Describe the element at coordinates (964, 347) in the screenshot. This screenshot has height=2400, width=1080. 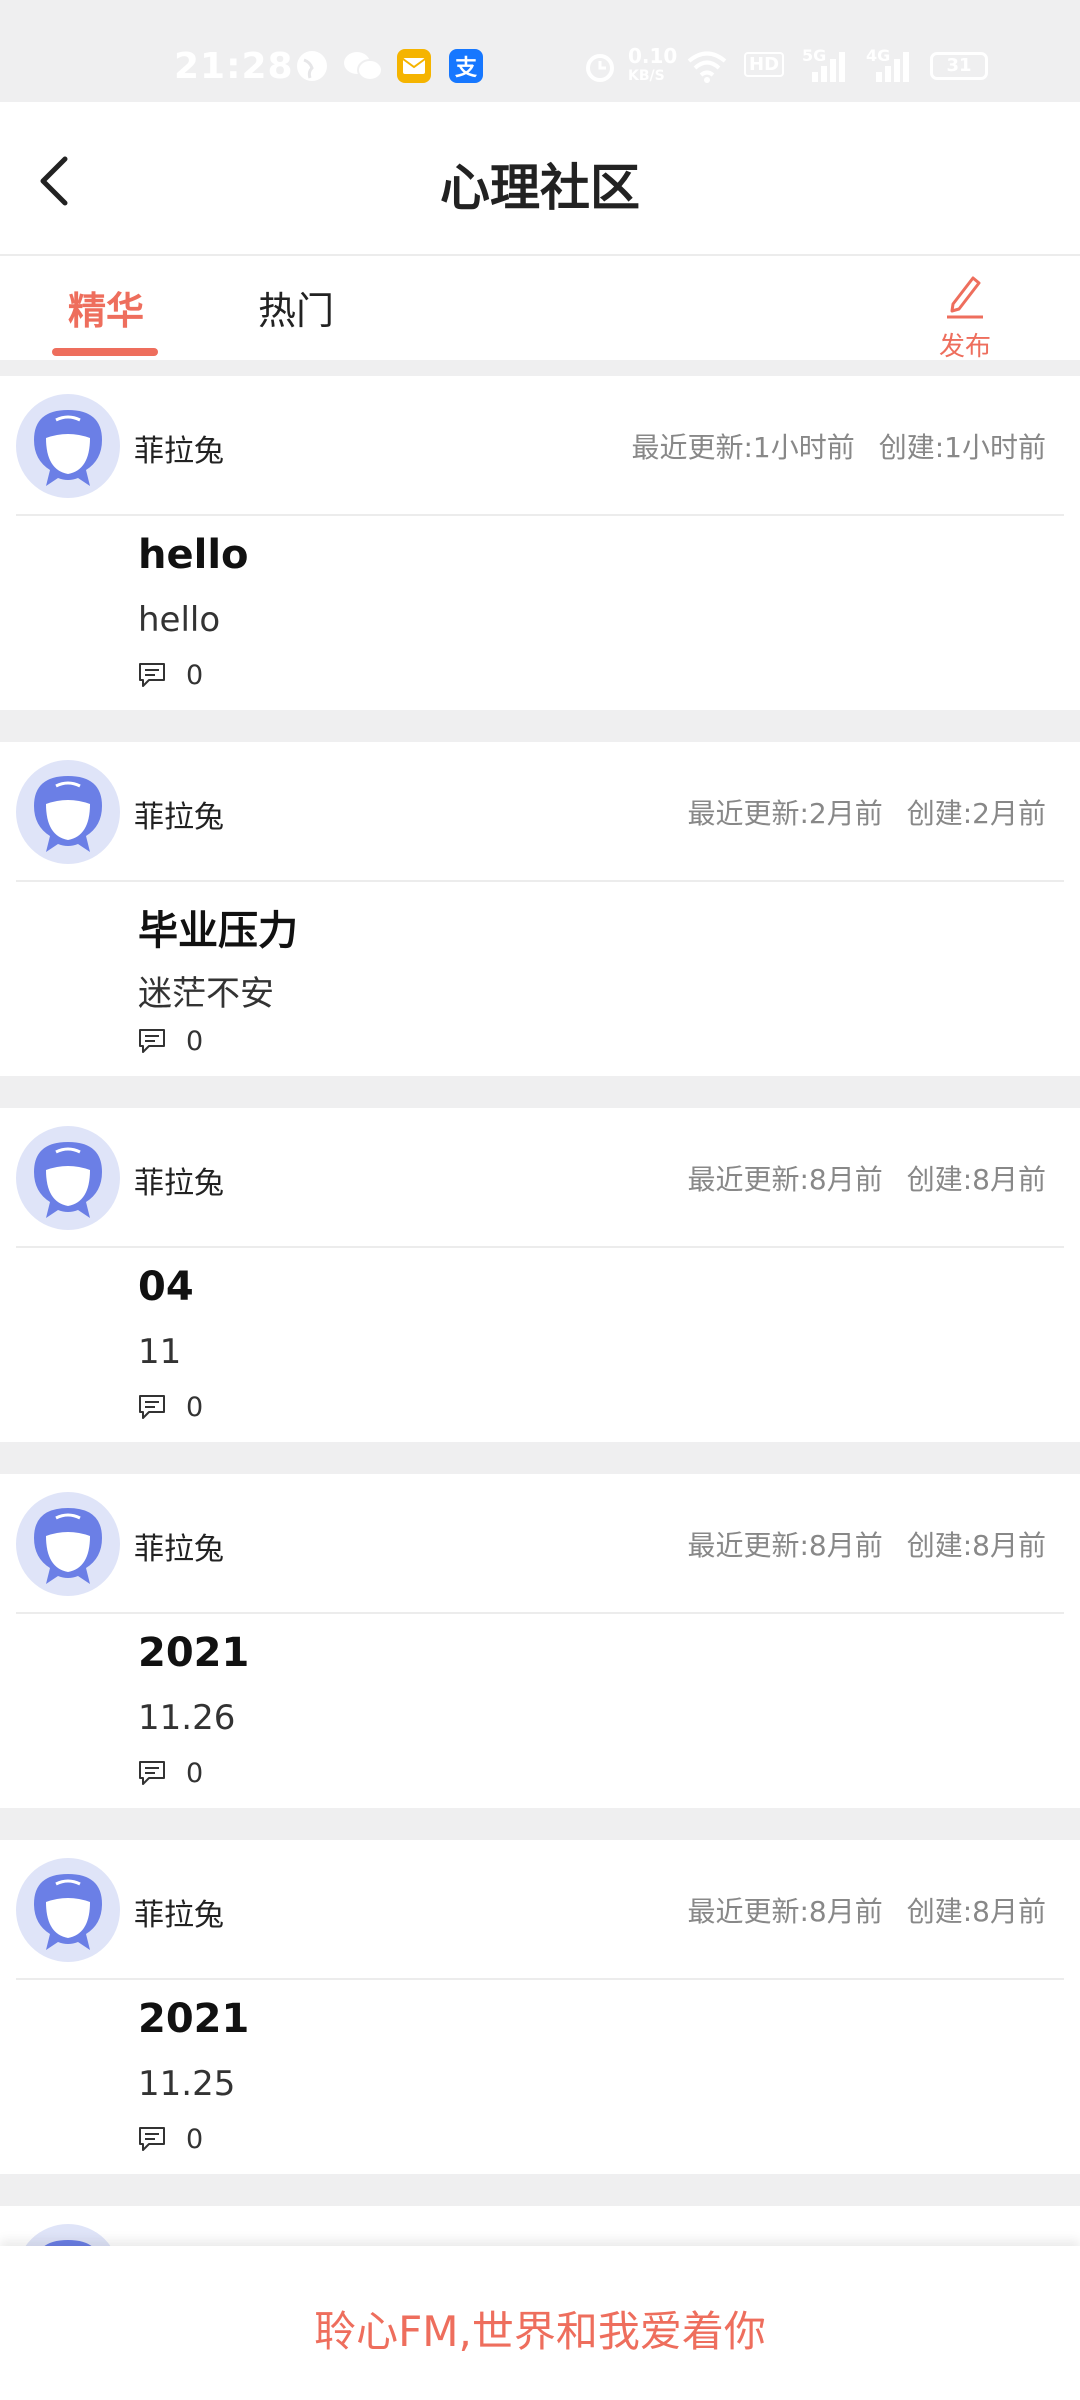
I see `publish-label: 发布` at that location.